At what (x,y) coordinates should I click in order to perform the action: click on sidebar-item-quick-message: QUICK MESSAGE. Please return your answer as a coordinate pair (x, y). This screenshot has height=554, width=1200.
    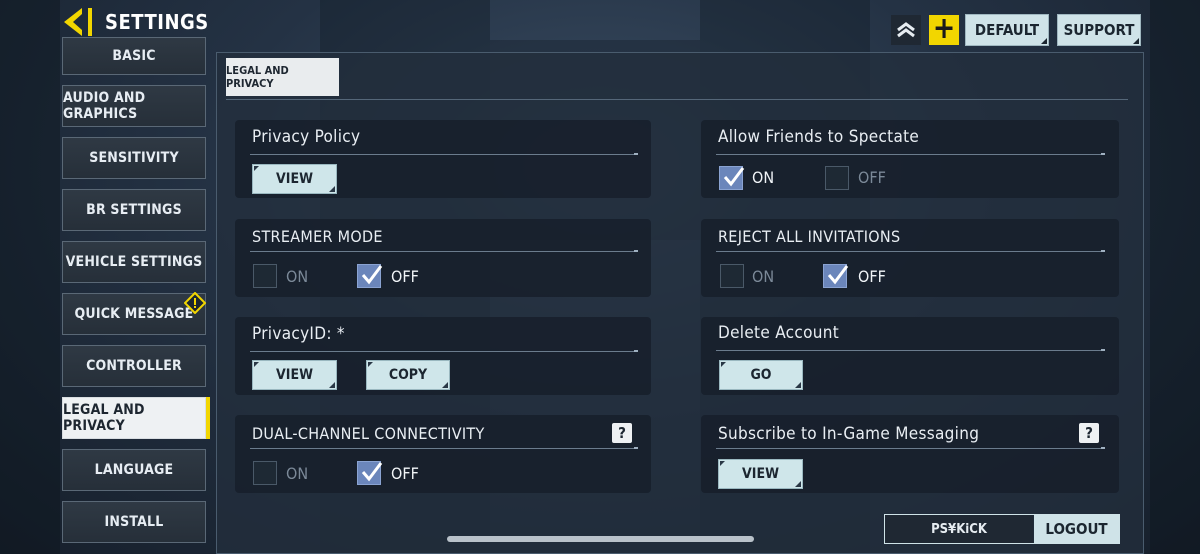
    Looking at the image, I should click on (134, 313).